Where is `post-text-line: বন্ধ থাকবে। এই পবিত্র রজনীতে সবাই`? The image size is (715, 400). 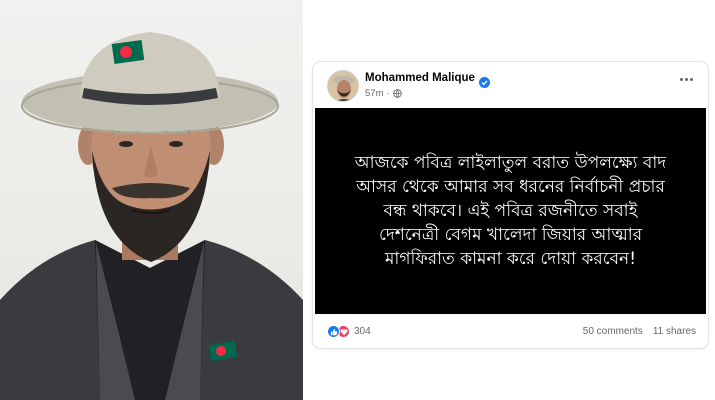 post-text-line: বন্ধ থাকবে। এই পবিত্র রজনীতে সবাই is located at coordinates (510, 211).